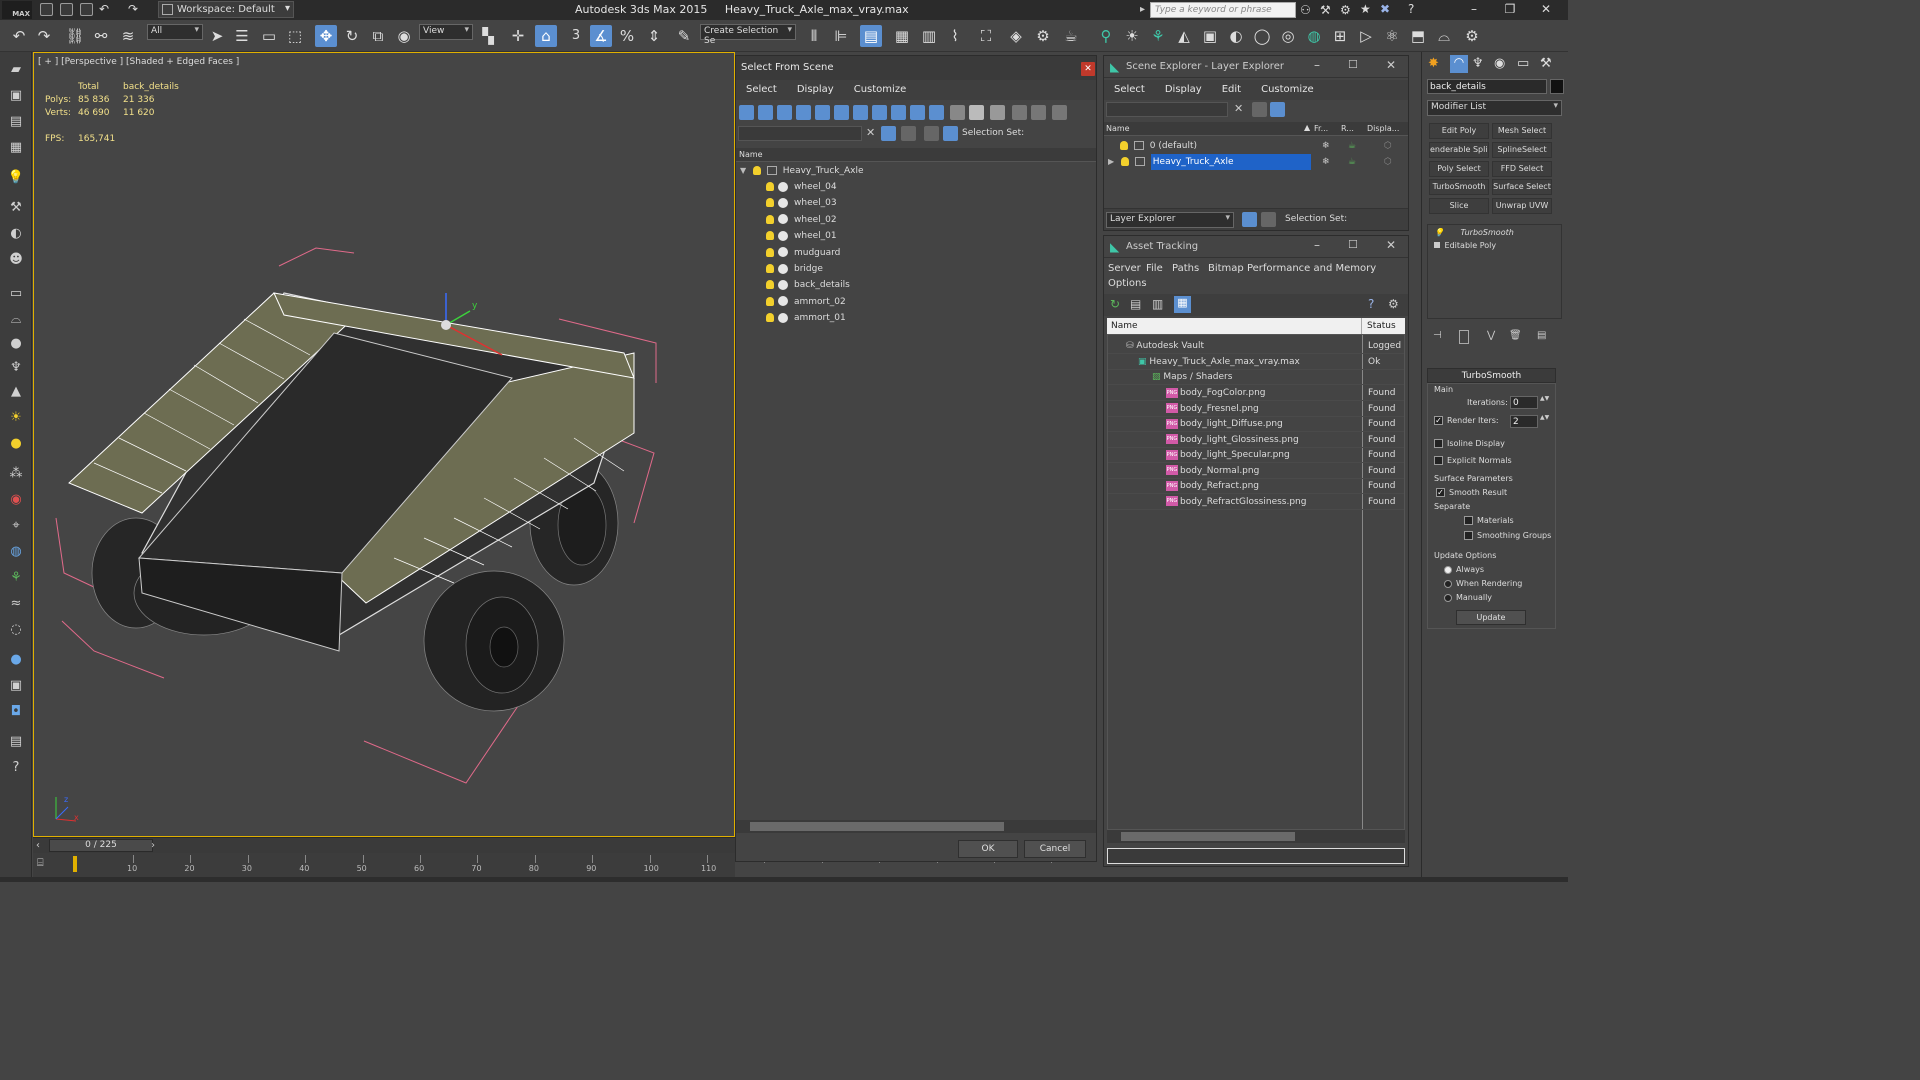  Describe the element at coordinates (784, 112) in the screenshot. I see `lights-filter-icon` at that location.